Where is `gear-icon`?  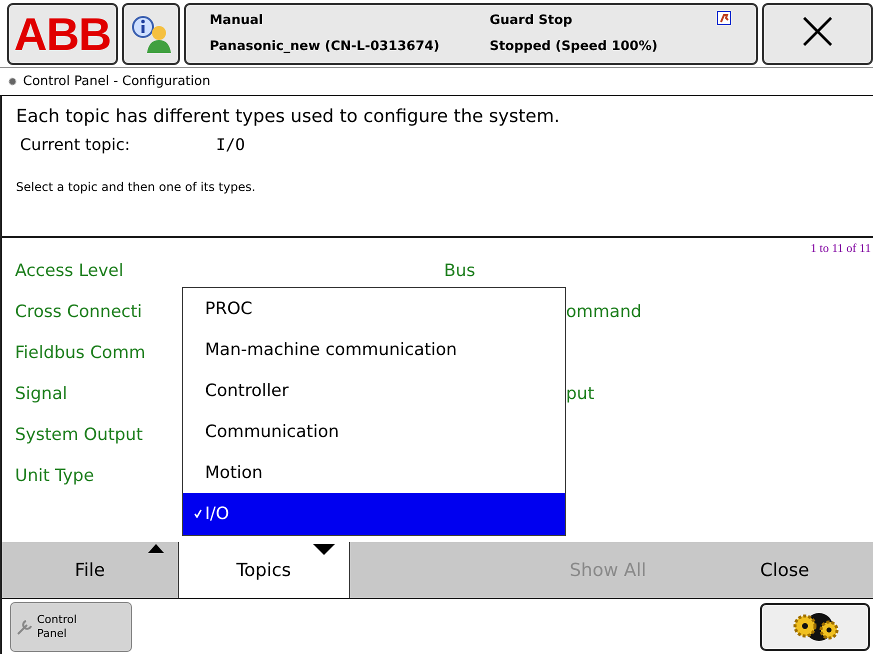 gear-icon is located at coordinates (12, 81).